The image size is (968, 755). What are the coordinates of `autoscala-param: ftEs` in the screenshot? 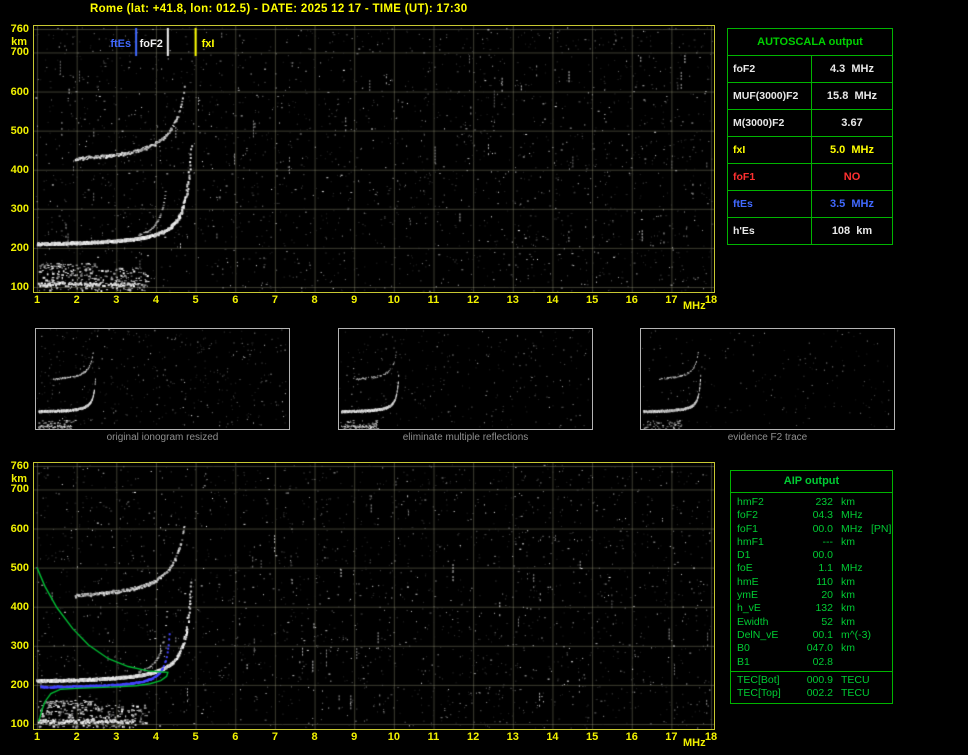 It's located at (770, 204).